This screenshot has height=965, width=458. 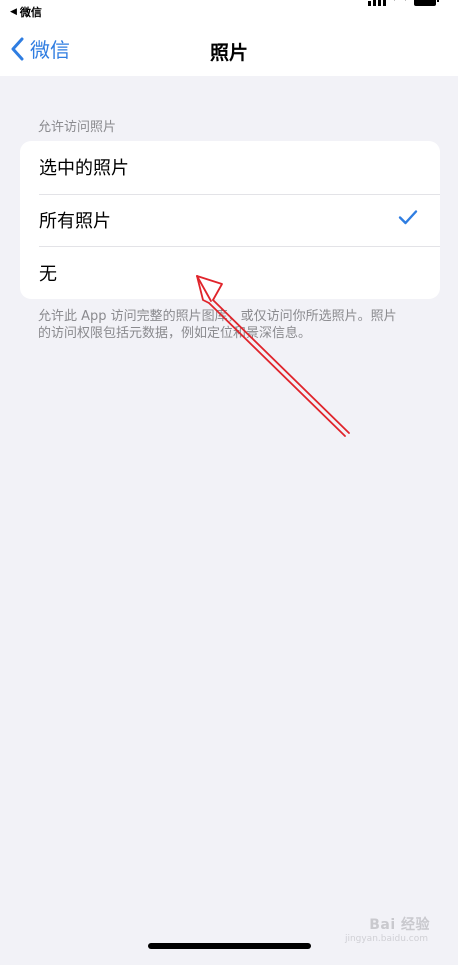 I want to click on cellular-signal-icon, so click(x=377, y=3).